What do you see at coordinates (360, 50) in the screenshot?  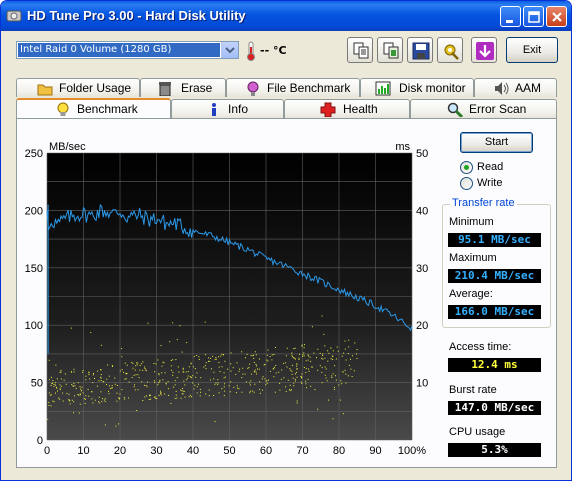 I see `copy-text-button` at bounding box center [360, 50].